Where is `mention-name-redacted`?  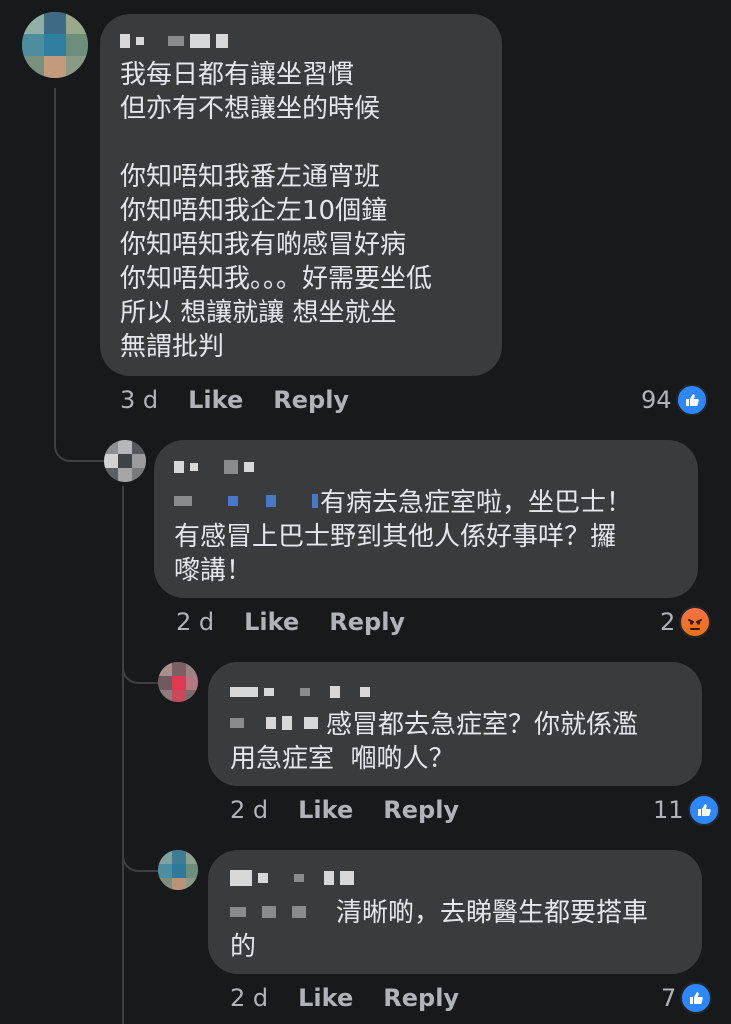 mention-name-redacted is located at coordinates (246, 501).